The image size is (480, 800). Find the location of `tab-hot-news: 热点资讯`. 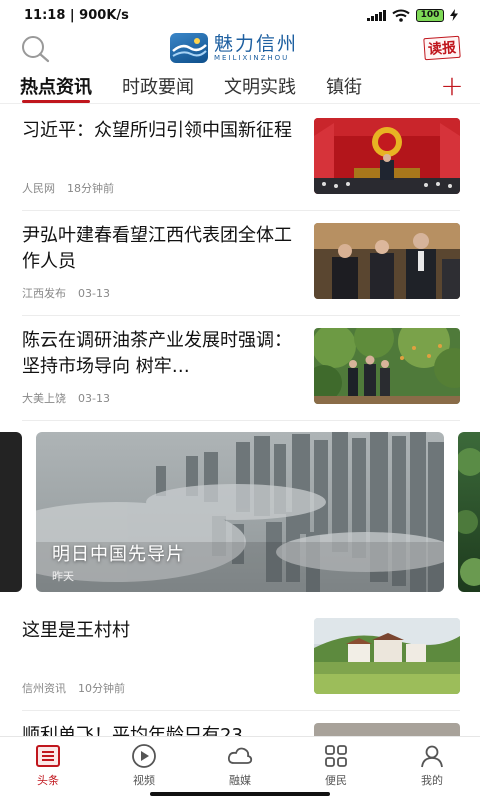

tab-hot-news: 热点资讯 is located at coordinates (56, 86).